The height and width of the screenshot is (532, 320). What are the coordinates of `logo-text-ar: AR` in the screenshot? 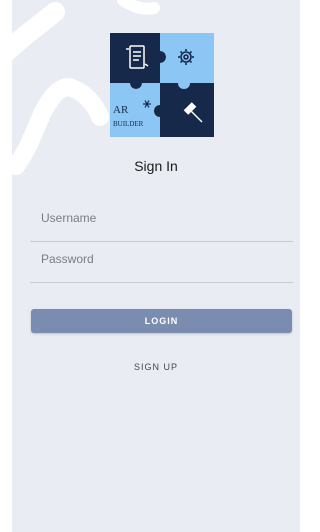 It's located at (121, 110).